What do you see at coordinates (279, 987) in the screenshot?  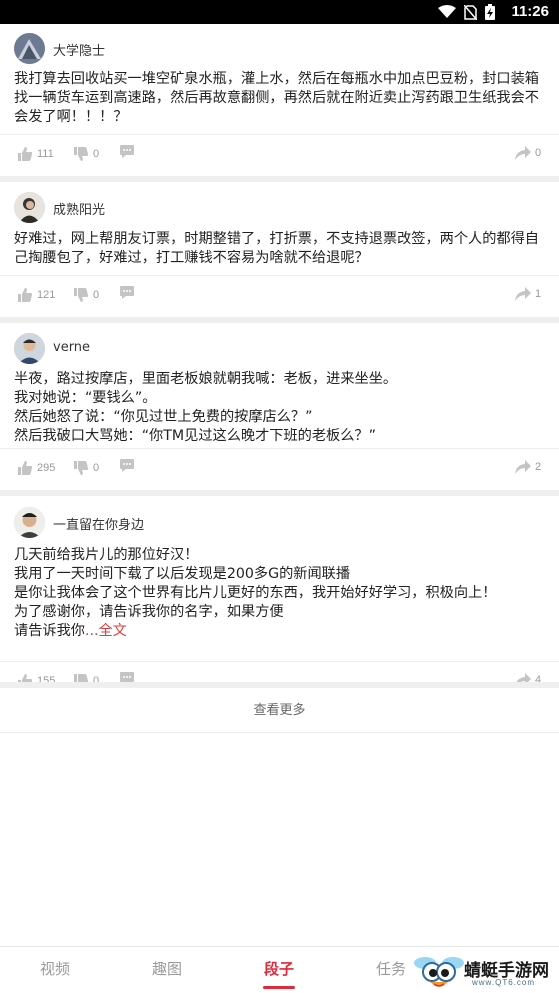 I see `active-tab-indicator` at bounding box center [279, 987].